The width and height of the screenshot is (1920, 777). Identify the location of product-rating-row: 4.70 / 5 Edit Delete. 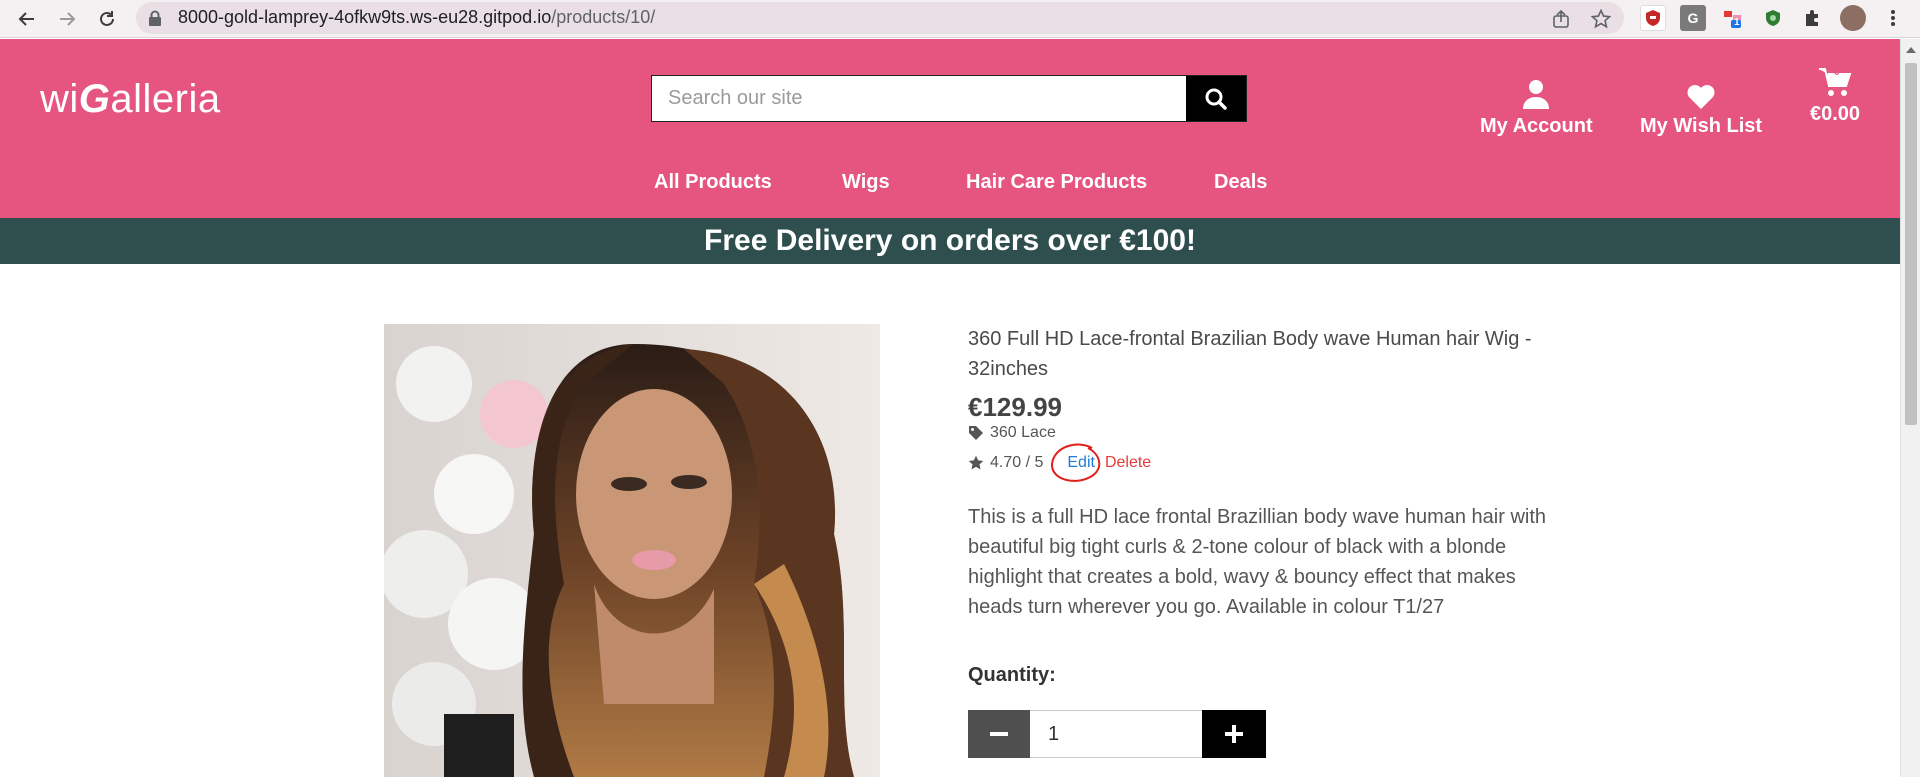
(1059, 462).